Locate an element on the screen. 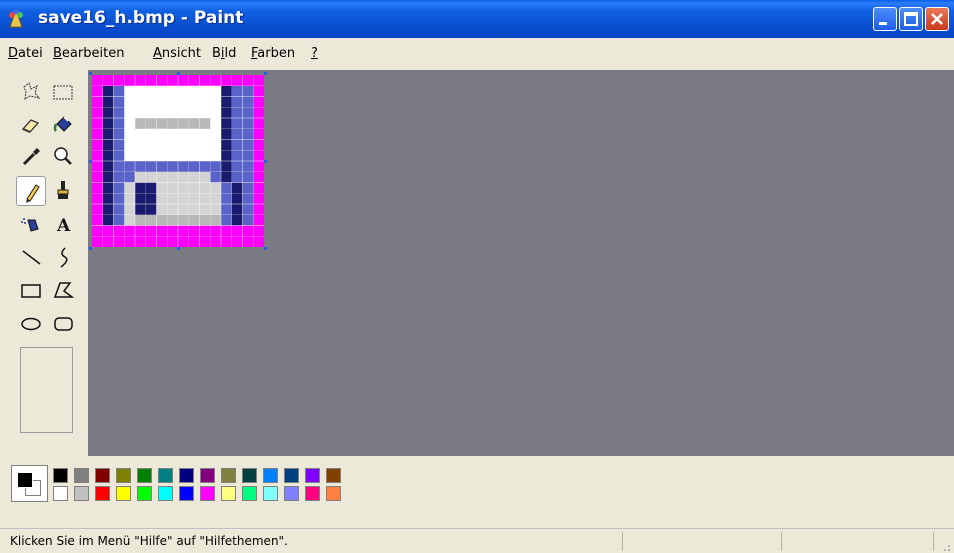 Image resolution: width=954 pixels, height=553 pixels. eraser-icon is located at coordinates (30, 126).